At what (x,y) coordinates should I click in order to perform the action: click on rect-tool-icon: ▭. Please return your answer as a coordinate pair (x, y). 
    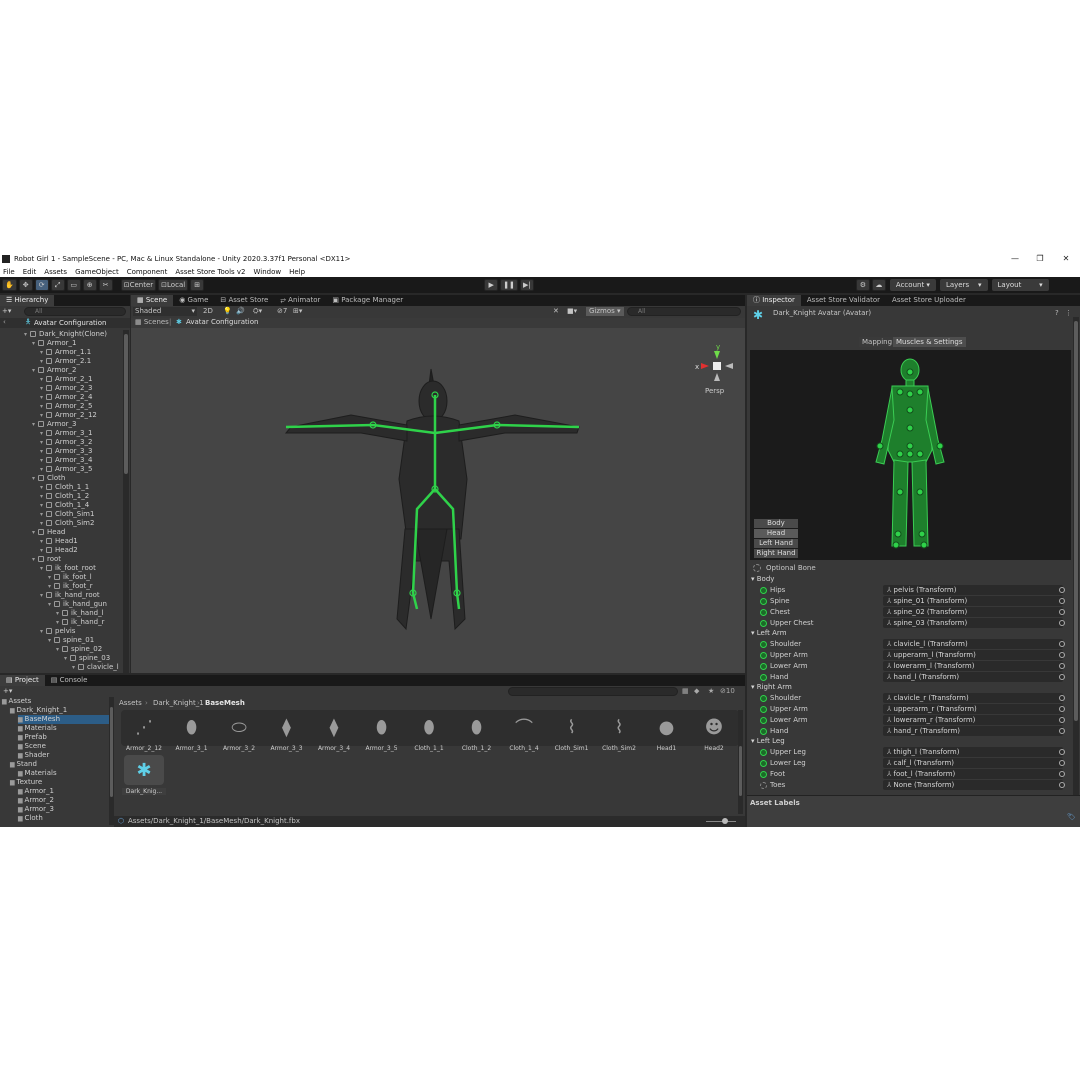
    Looking at the image, I should click on (73, 285).